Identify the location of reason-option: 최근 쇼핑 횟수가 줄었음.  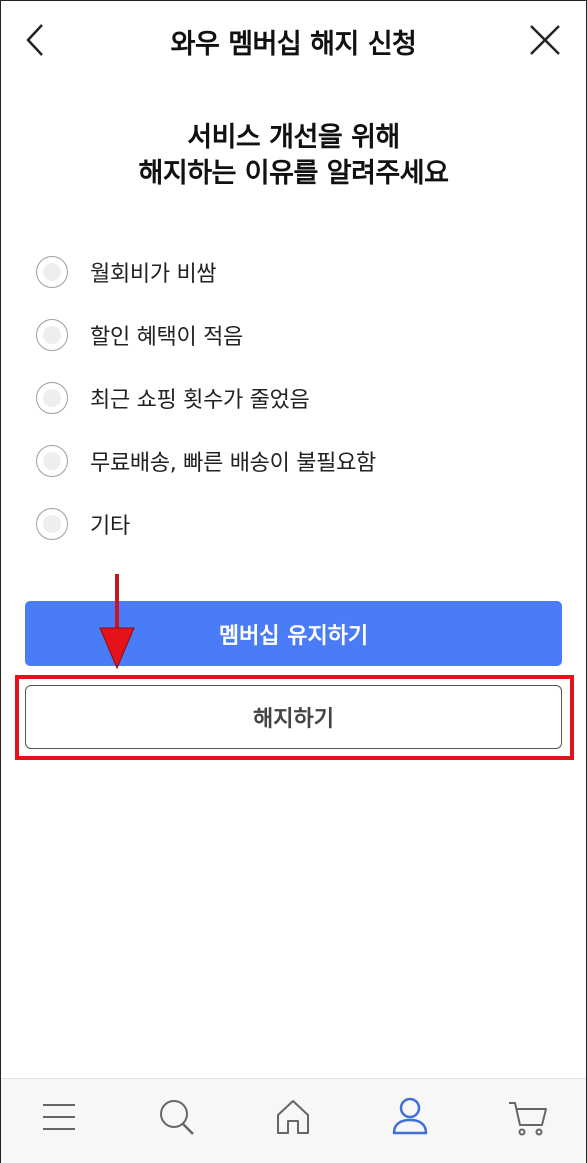
(296, 397).